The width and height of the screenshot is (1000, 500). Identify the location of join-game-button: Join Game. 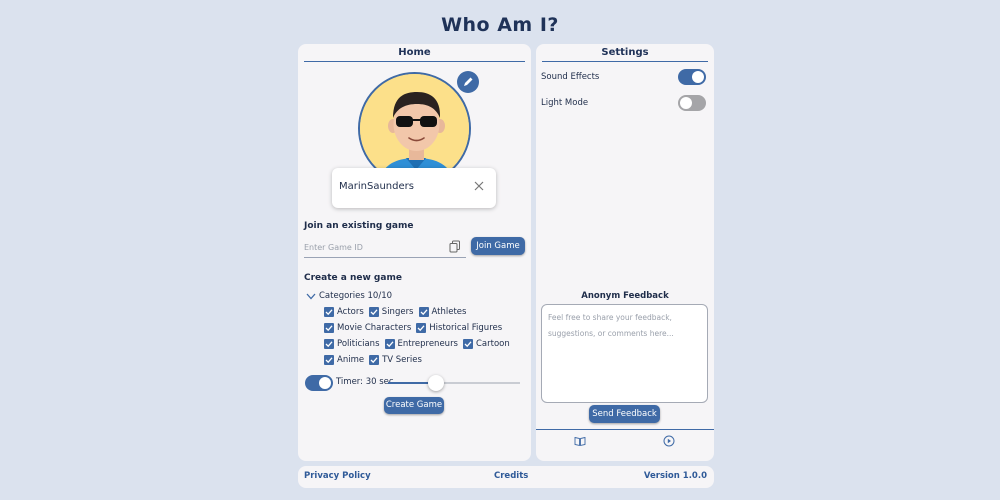
(498, 246).